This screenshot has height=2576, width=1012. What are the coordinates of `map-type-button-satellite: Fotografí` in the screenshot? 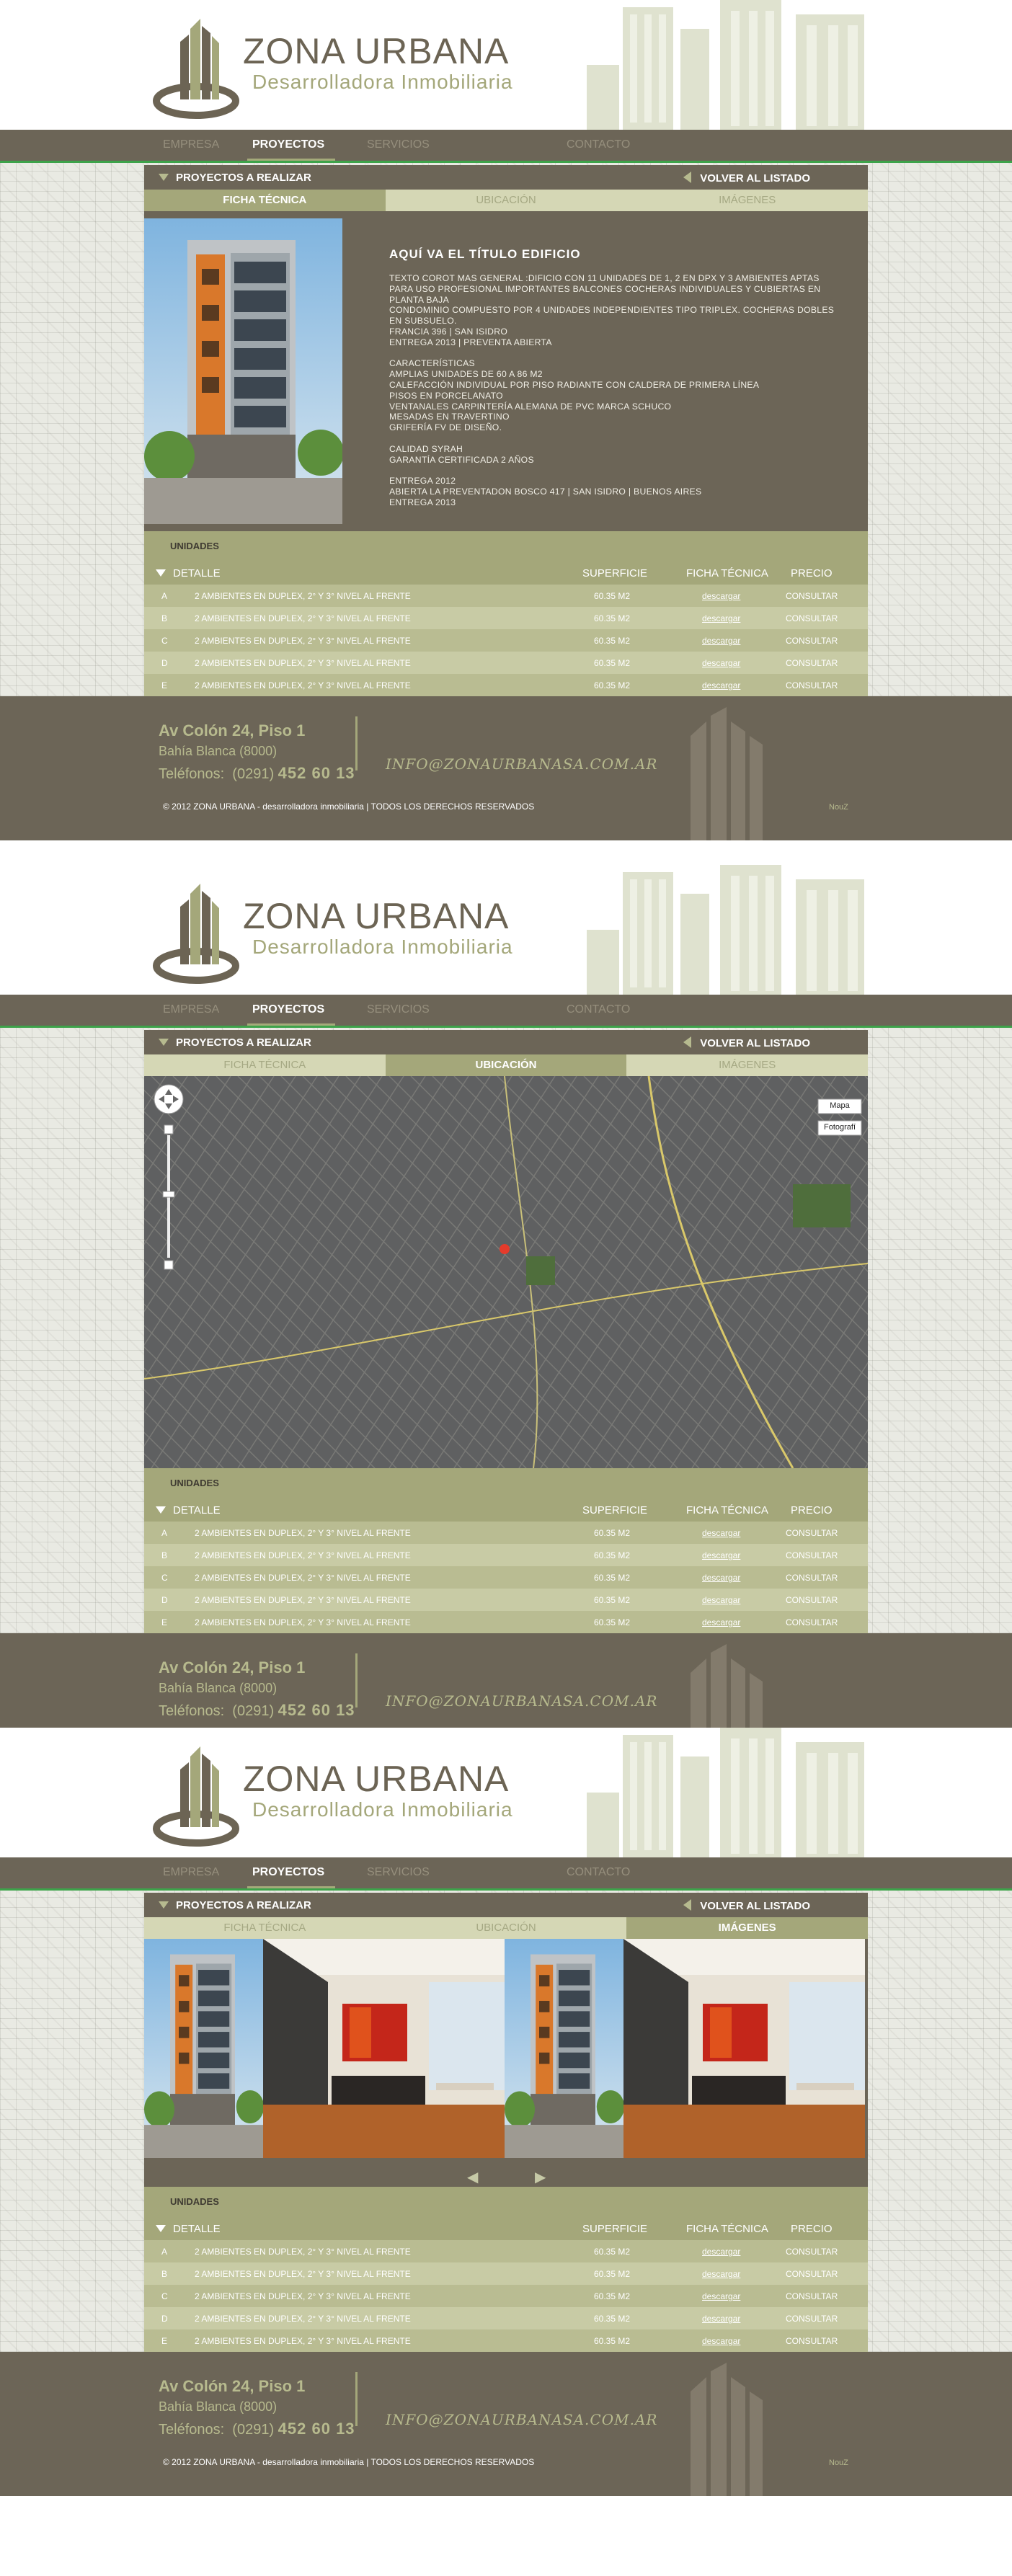 It's located at (840, 1127).